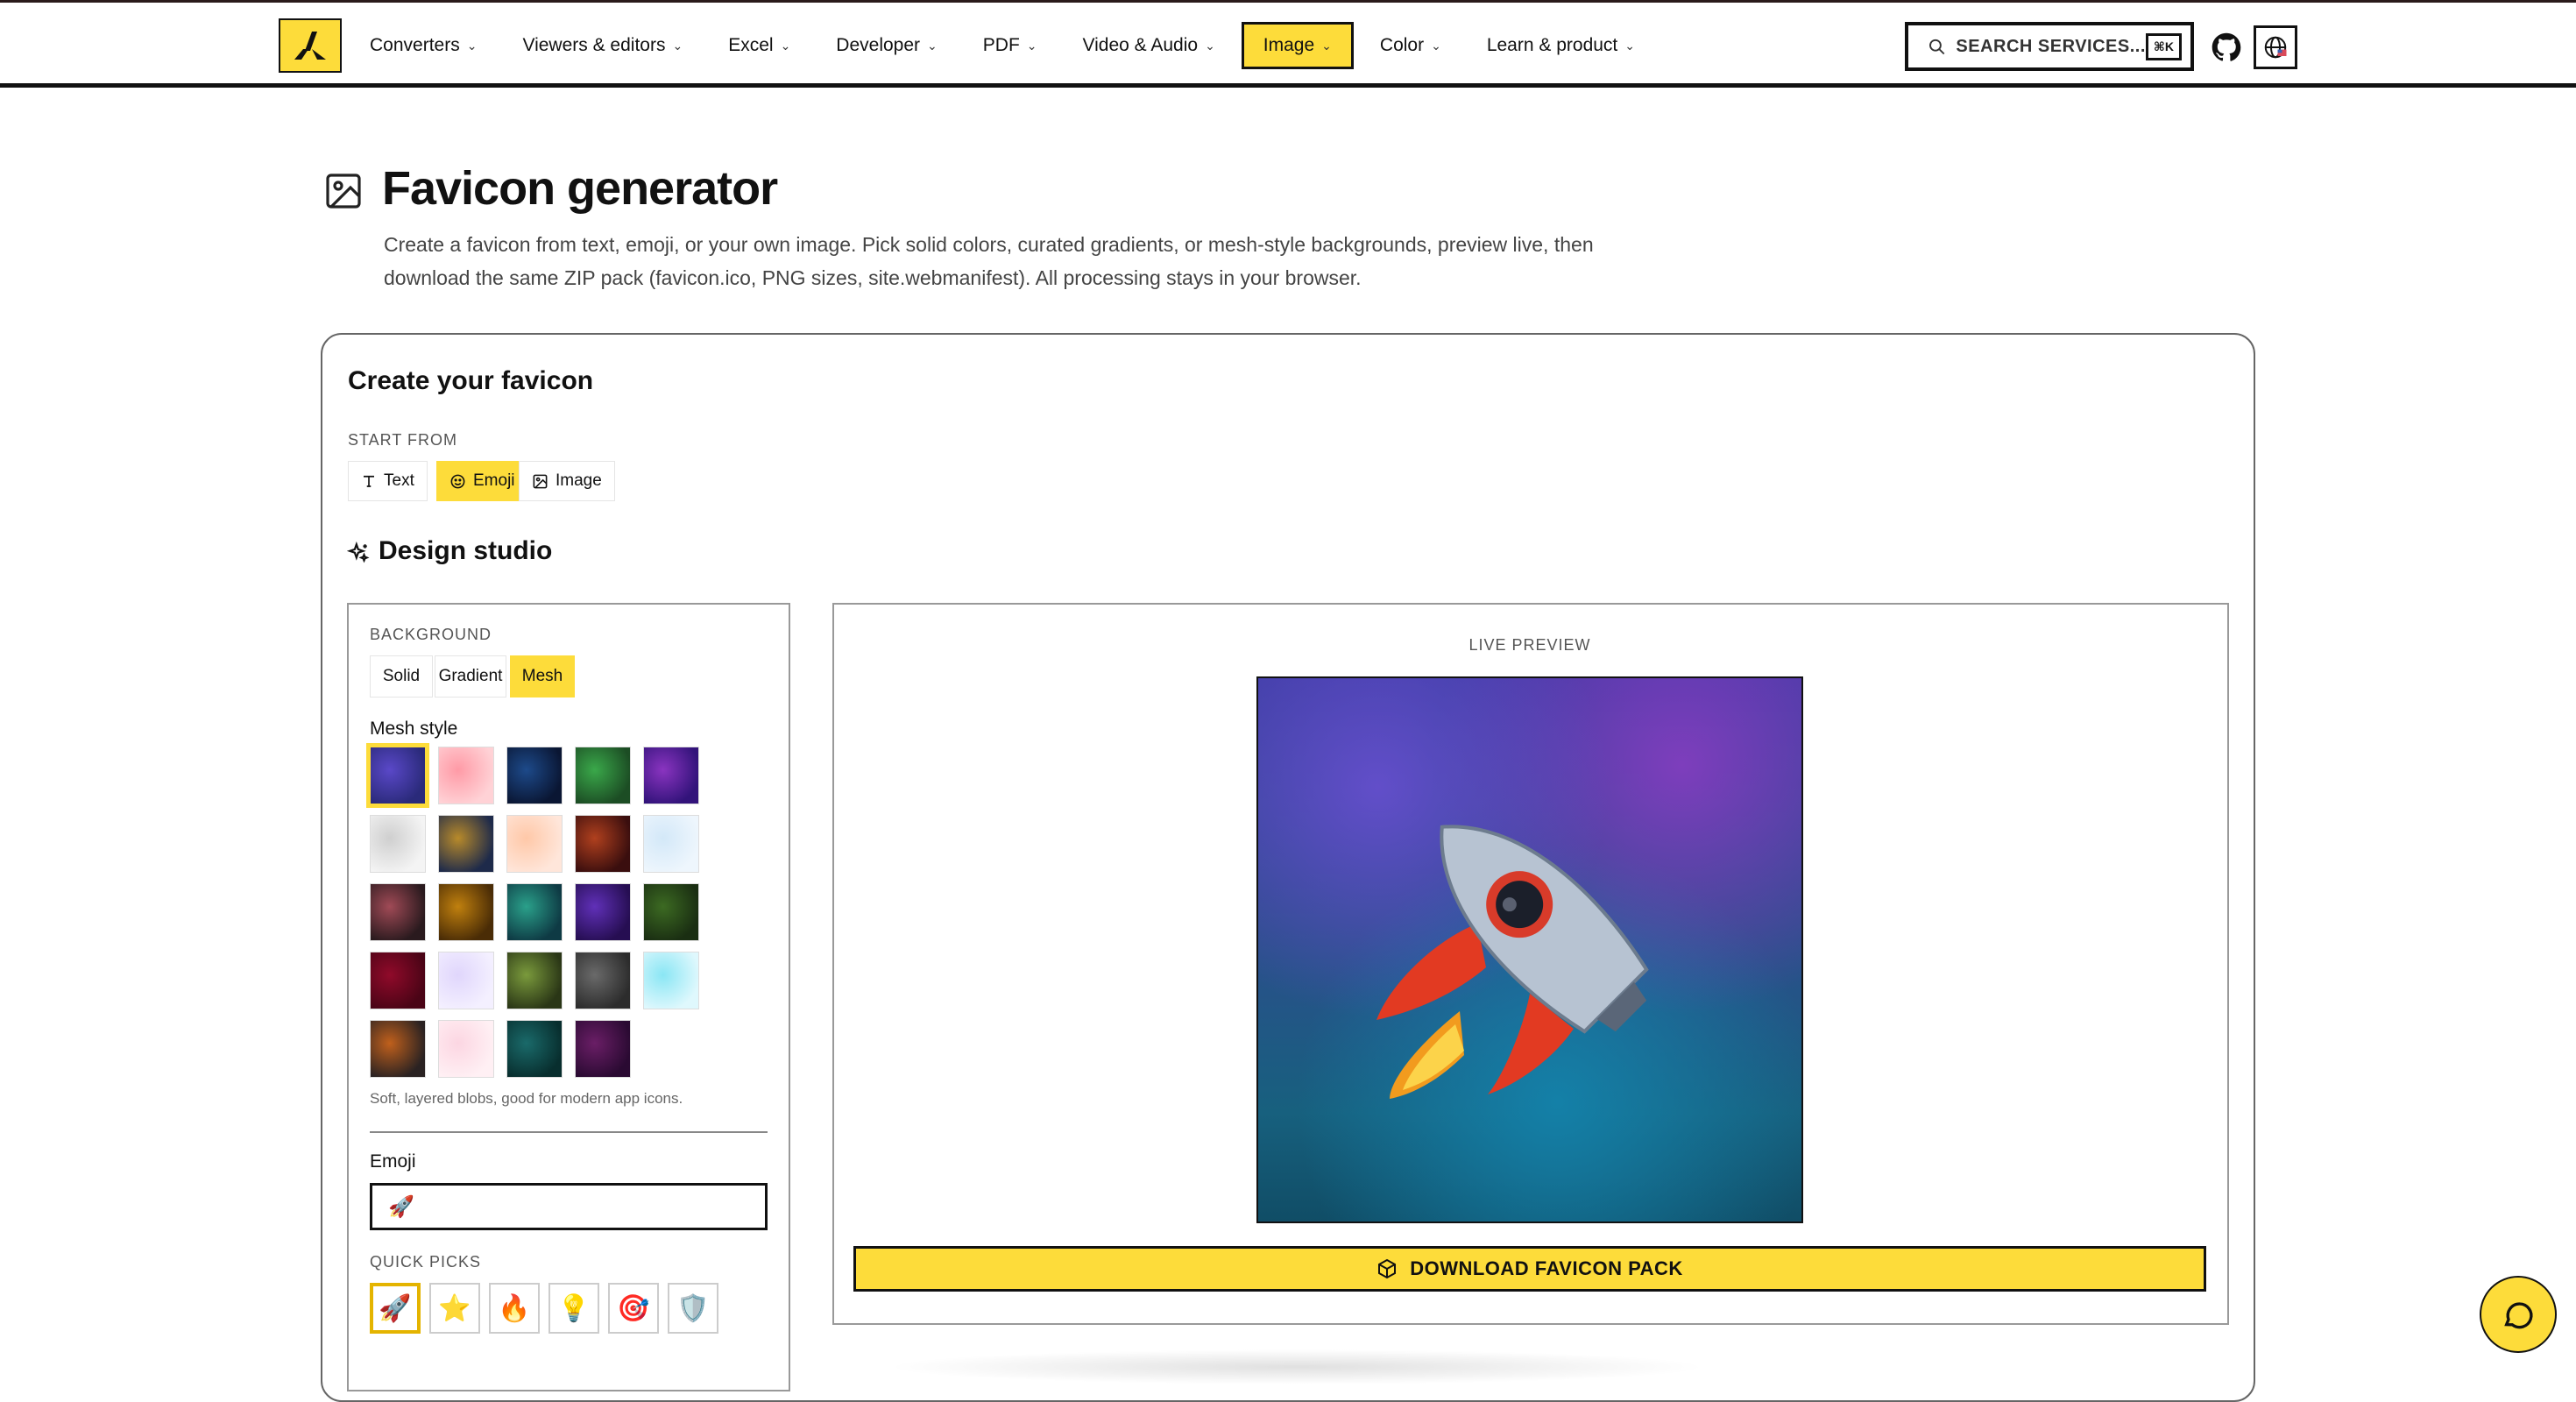 The width and height of the screenshot is (2576, 1402). I want to click on download-favicon-pack-button: DOWNLOAD FAVICON PACK, so click(1529, 1269).